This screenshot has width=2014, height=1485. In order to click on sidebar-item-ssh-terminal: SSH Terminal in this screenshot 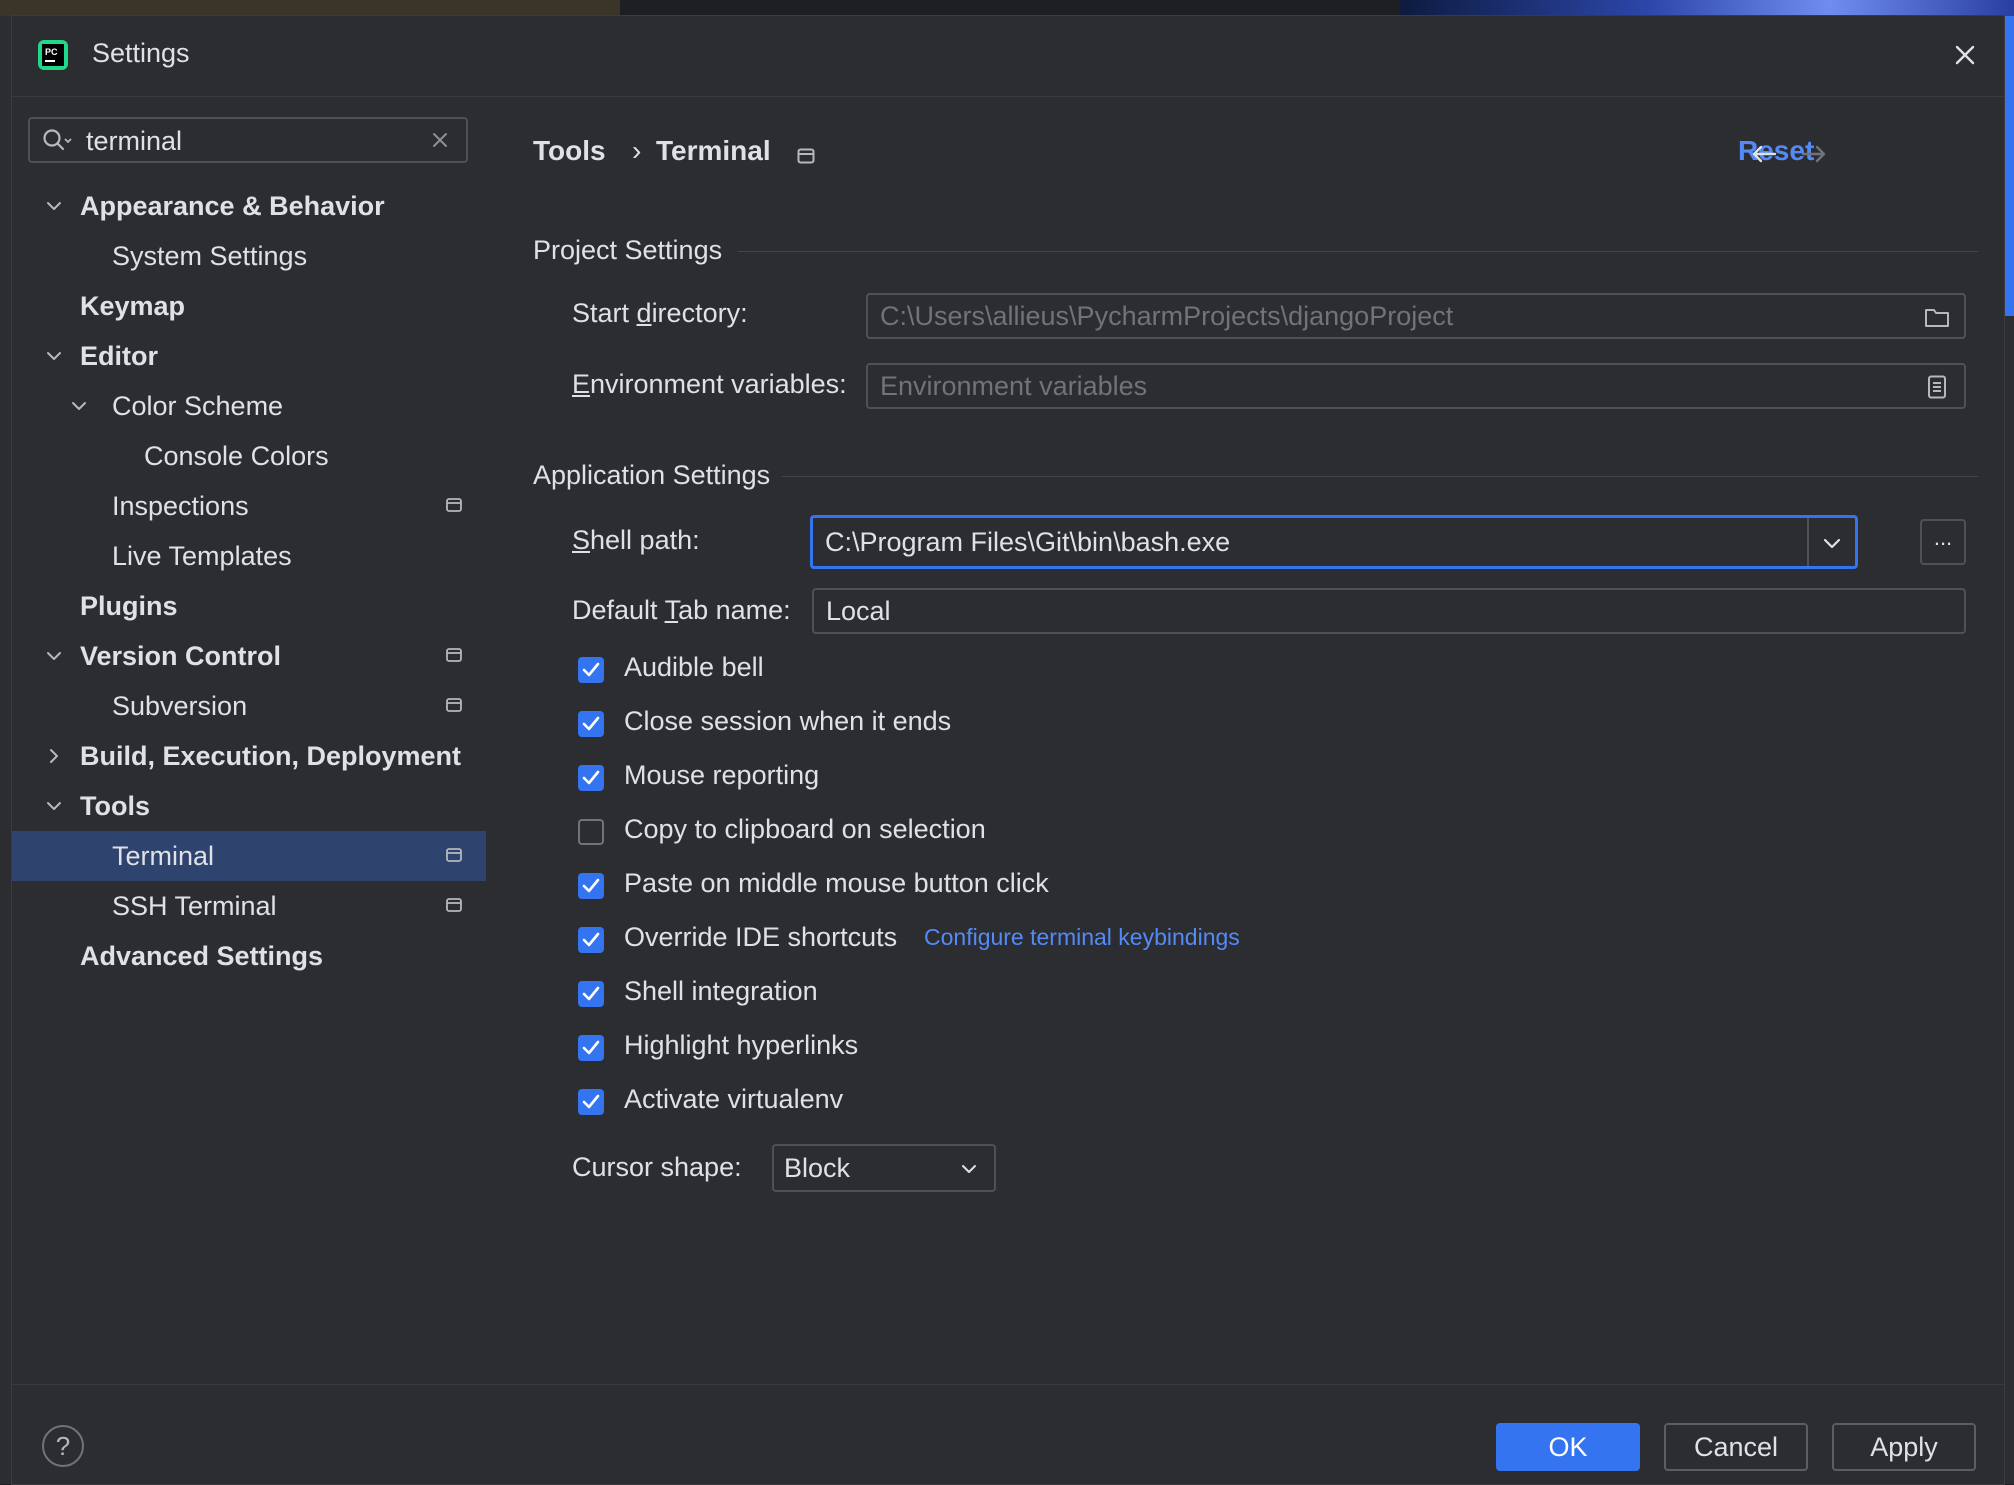, I will do `click(249, 906)`.